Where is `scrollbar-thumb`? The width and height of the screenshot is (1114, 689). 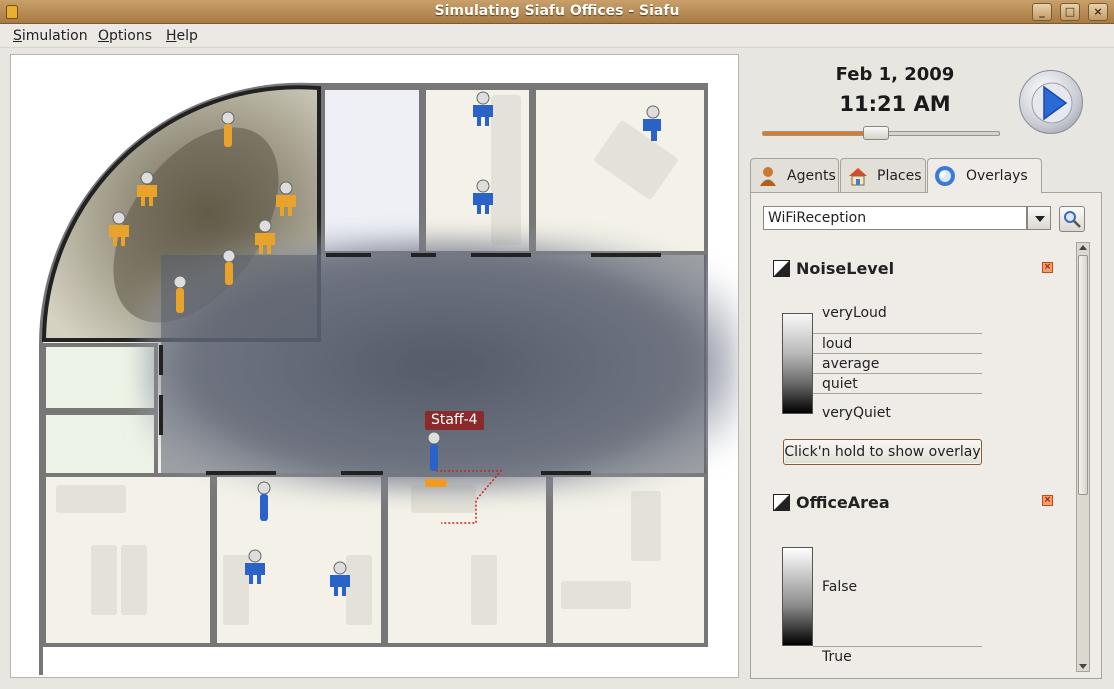
scrollbar-thumb is located at coordinates (1083, 375).